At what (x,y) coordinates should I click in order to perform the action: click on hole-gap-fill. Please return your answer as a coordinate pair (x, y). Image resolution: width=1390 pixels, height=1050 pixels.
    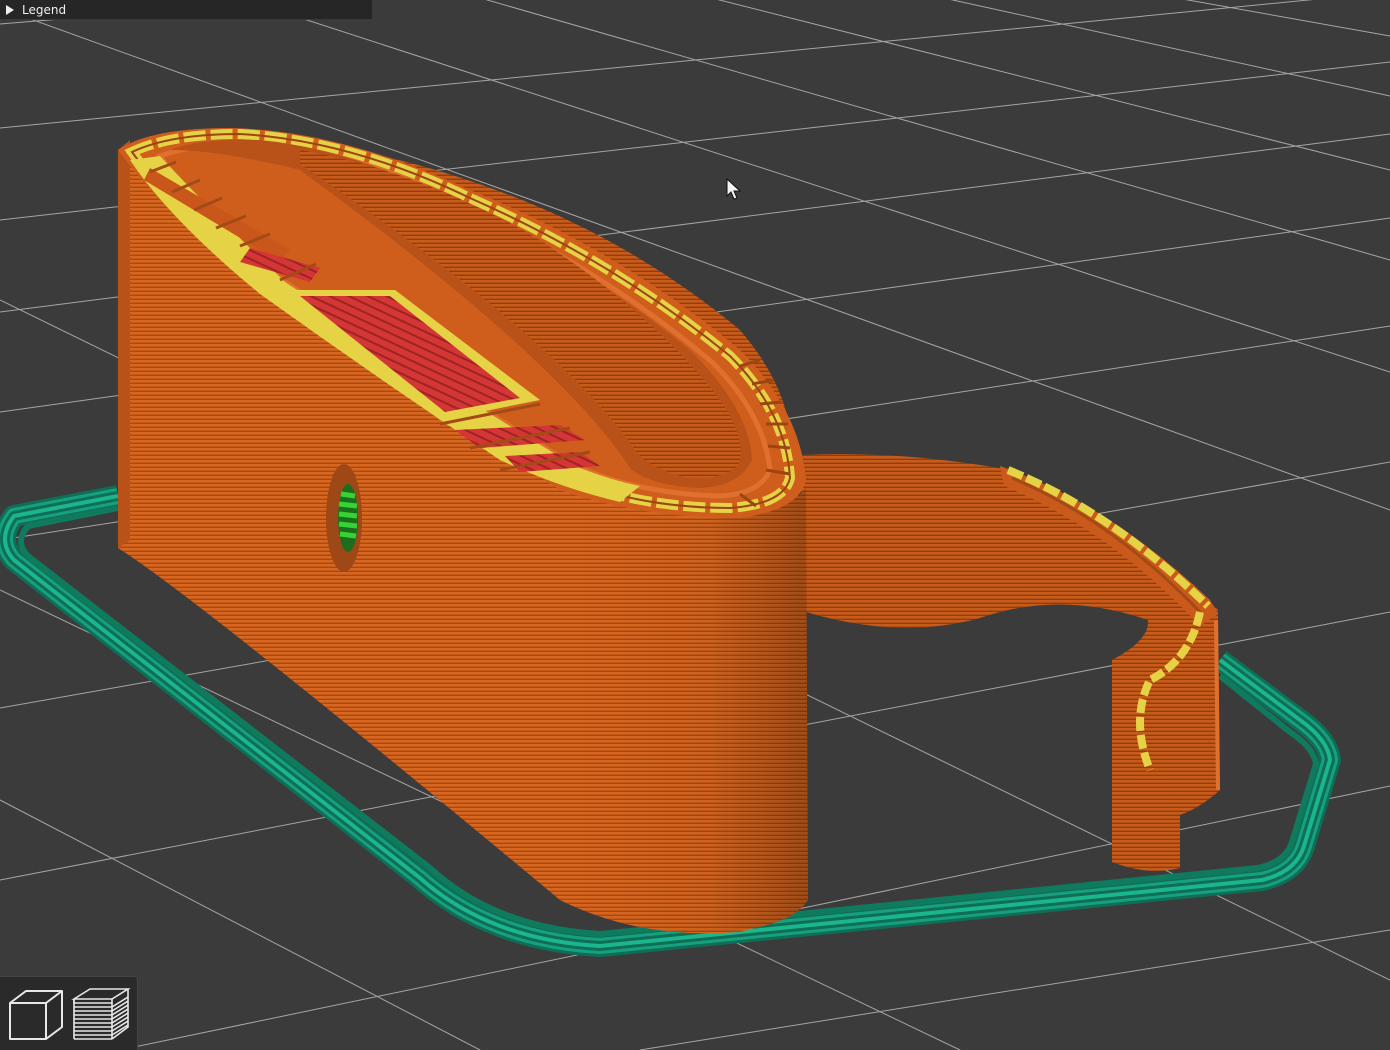
    Looking at the image, I should click on (344, 518).